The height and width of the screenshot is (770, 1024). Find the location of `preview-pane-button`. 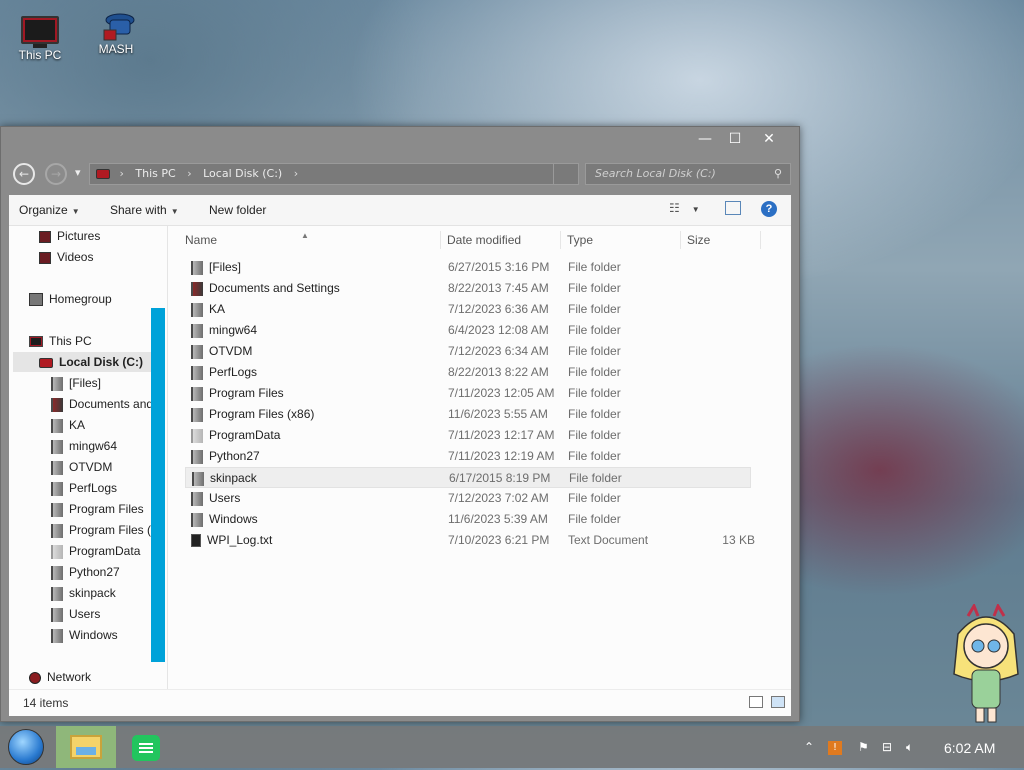

preview-pane-button is located at coordinates (733, 208).